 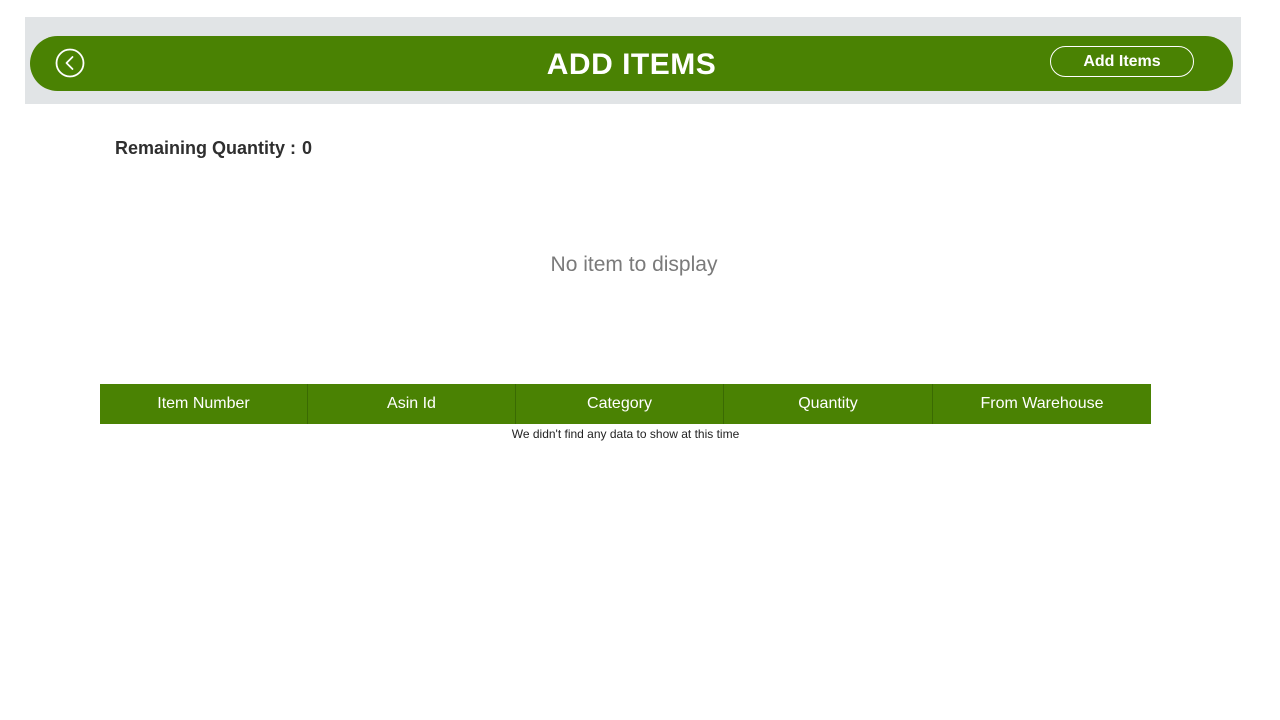 I want to click on column-header-asin-id: Asin Id, so click(x=412, y=404).